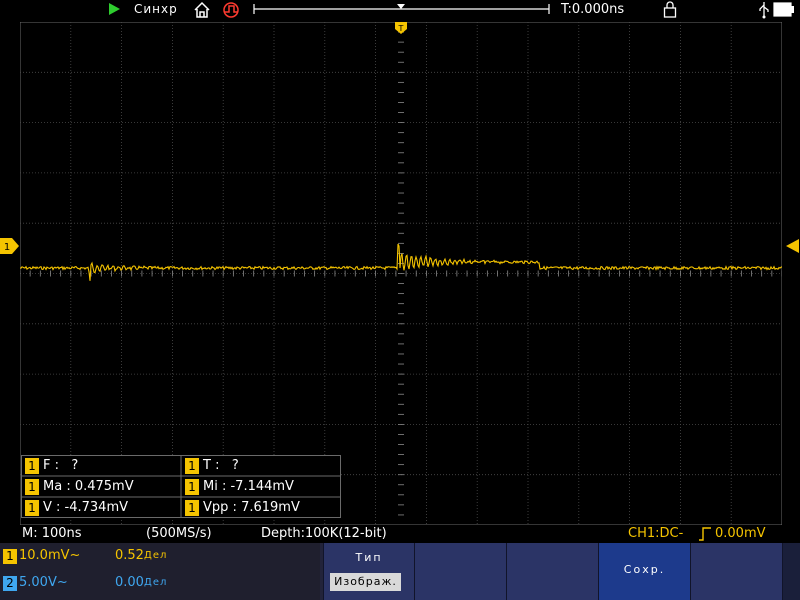 The width and height of the screenshot is (800, 600). I want to click on svg-text: T, so click(401, 28).